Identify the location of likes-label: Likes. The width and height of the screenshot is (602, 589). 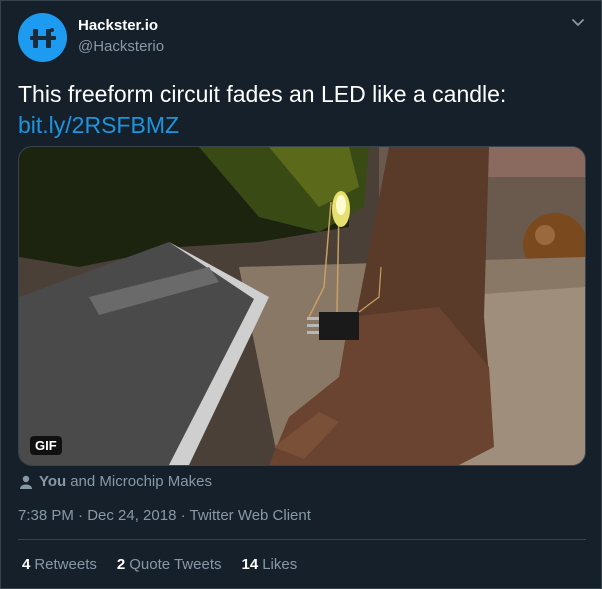
(280, 564).